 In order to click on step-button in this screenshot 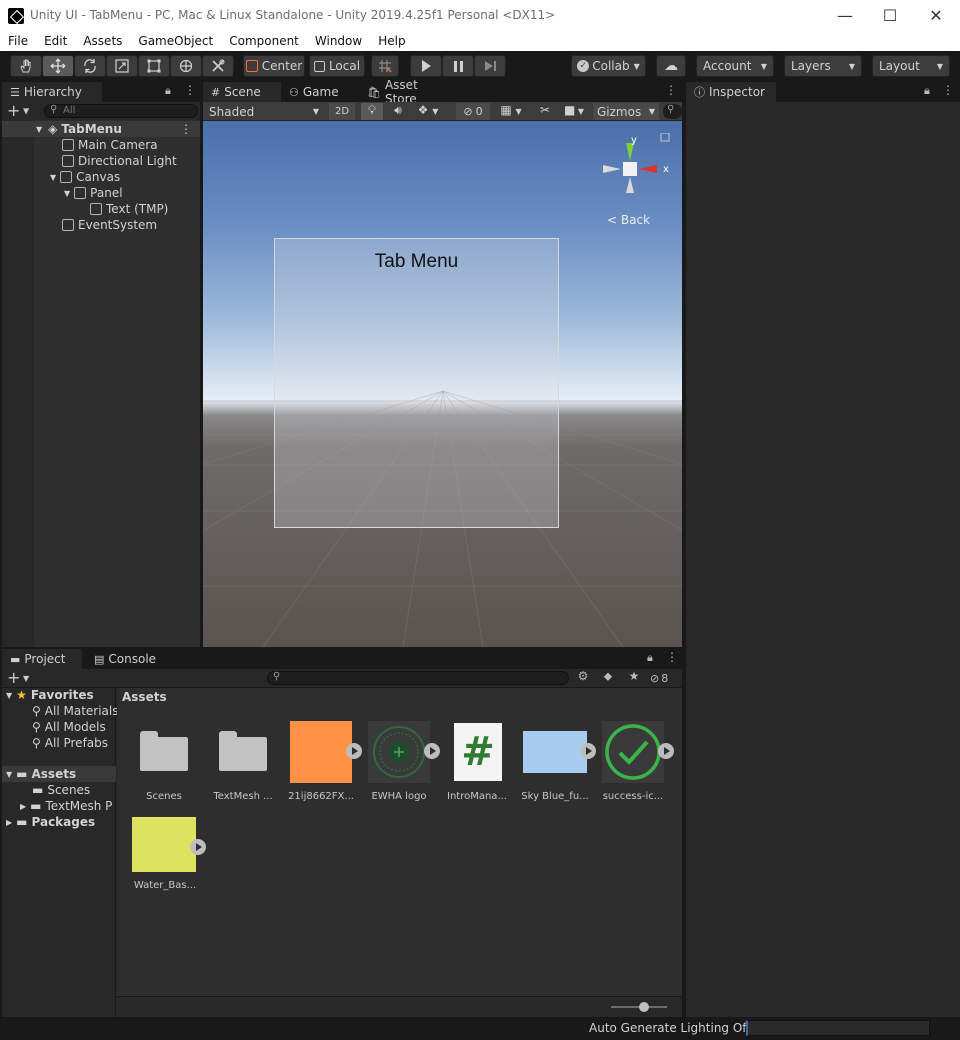, I will do `click(490, 66)`.